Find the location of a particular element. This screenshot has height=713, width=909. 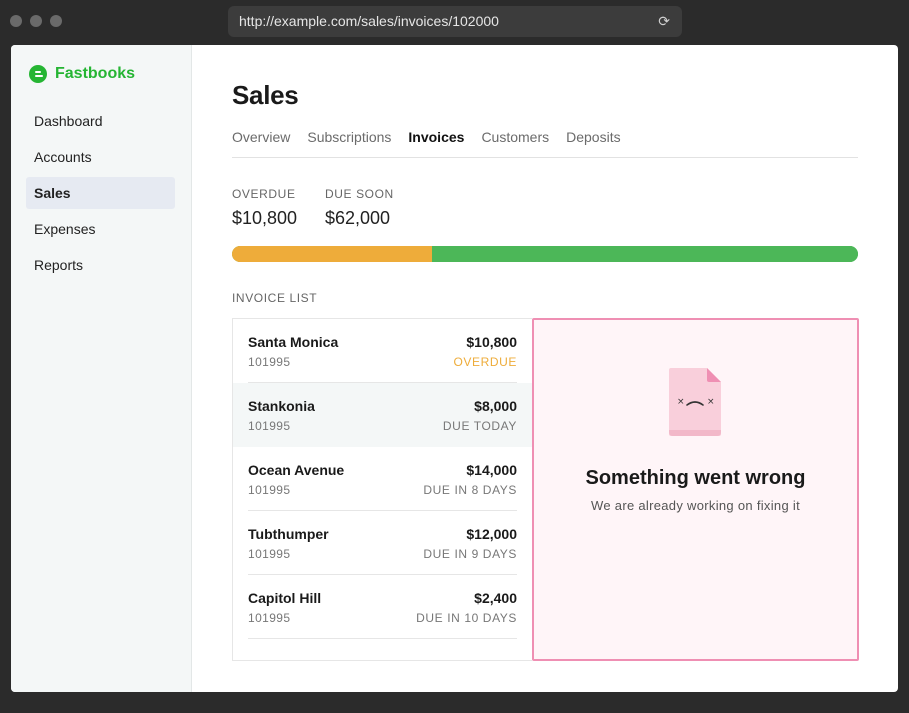

invoice-list-label: INVOICE LIST is located at coordinates (275, 298).